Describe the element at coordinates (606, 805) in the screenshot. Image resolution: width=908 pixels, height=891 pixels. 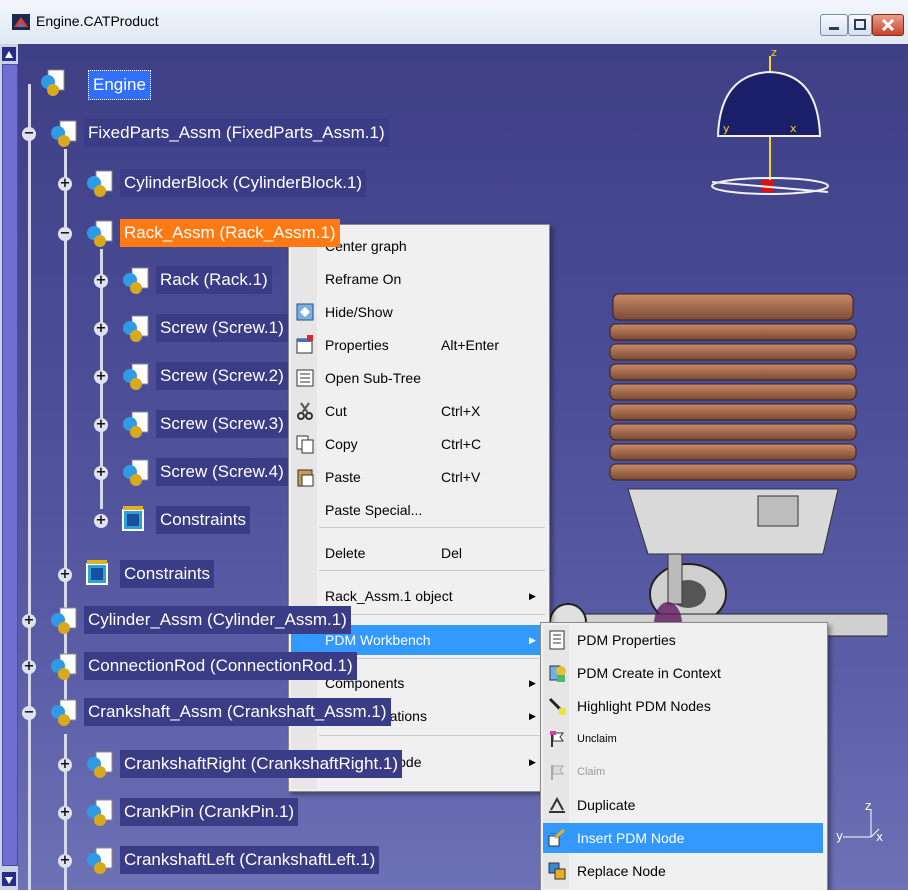
I see `submenu-item-label: Duplicate` at that location.